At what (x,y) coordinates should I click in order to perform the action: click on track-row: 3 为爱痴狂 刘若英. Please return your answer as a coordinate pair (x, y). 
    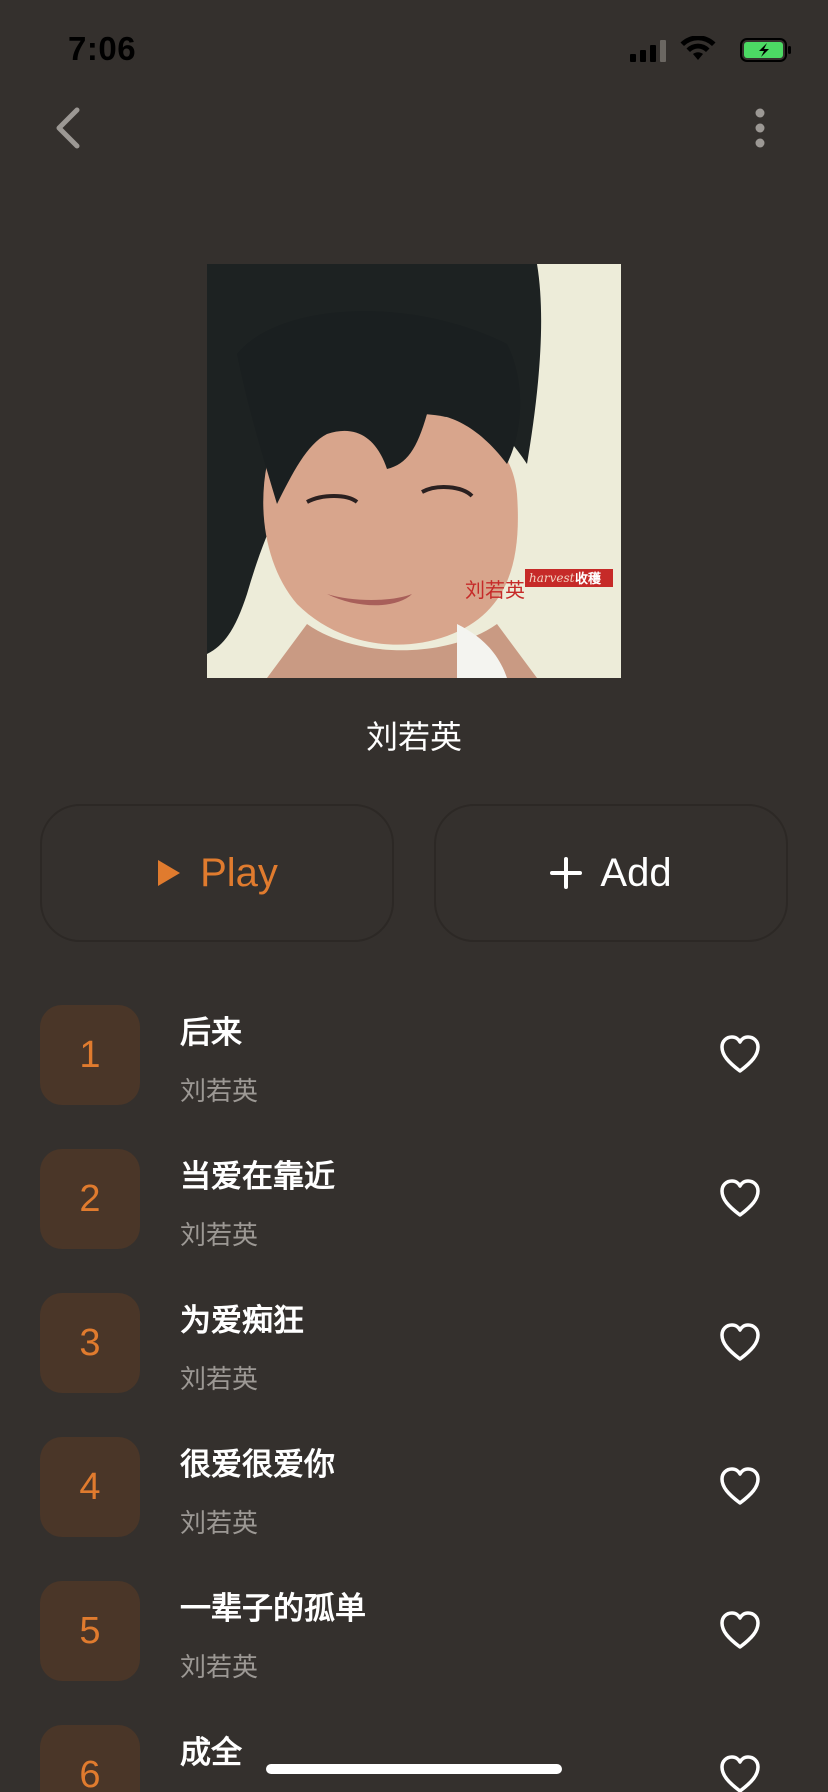
    Looking at the image, I should click on (414, 1365).